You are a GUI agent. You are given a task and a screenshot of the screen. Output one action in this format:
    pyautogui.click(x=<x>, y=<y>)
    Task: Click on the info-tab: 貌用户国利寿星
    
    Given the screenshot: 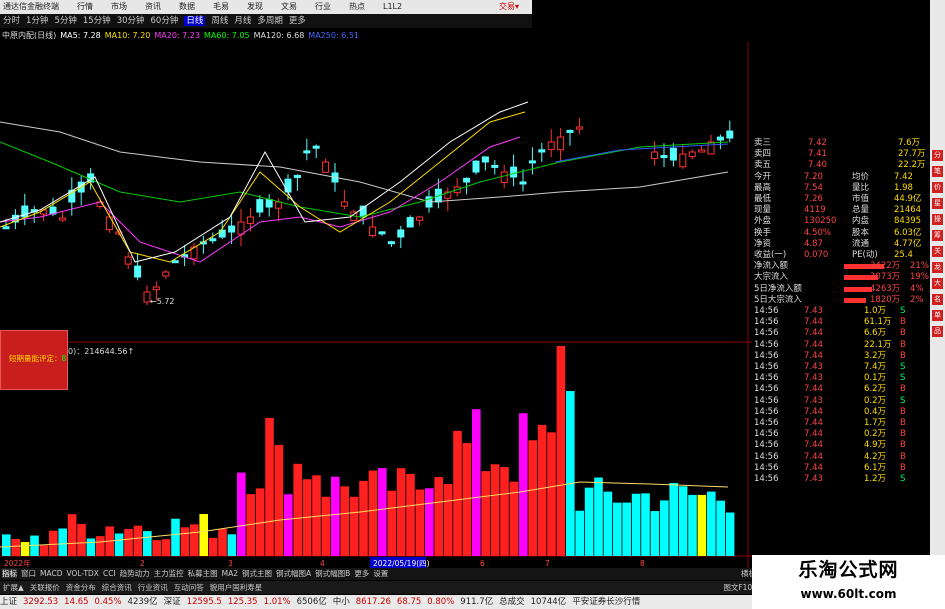 What is the action you would take?
    pyautogui.click(x=236, y=587)
    